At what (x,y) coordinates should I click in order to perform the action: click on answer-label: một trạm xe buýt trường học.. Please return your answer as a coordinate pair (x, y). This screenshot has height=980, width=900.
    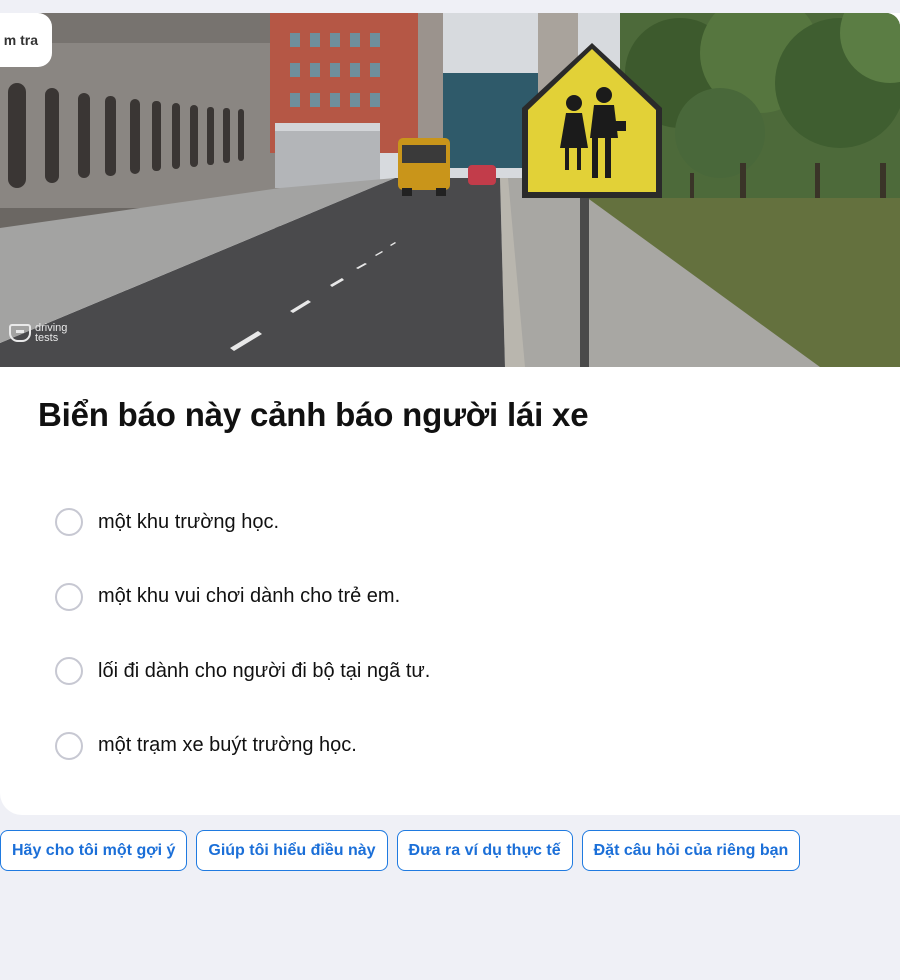
    Looking at the image, I should click on (227, 745).